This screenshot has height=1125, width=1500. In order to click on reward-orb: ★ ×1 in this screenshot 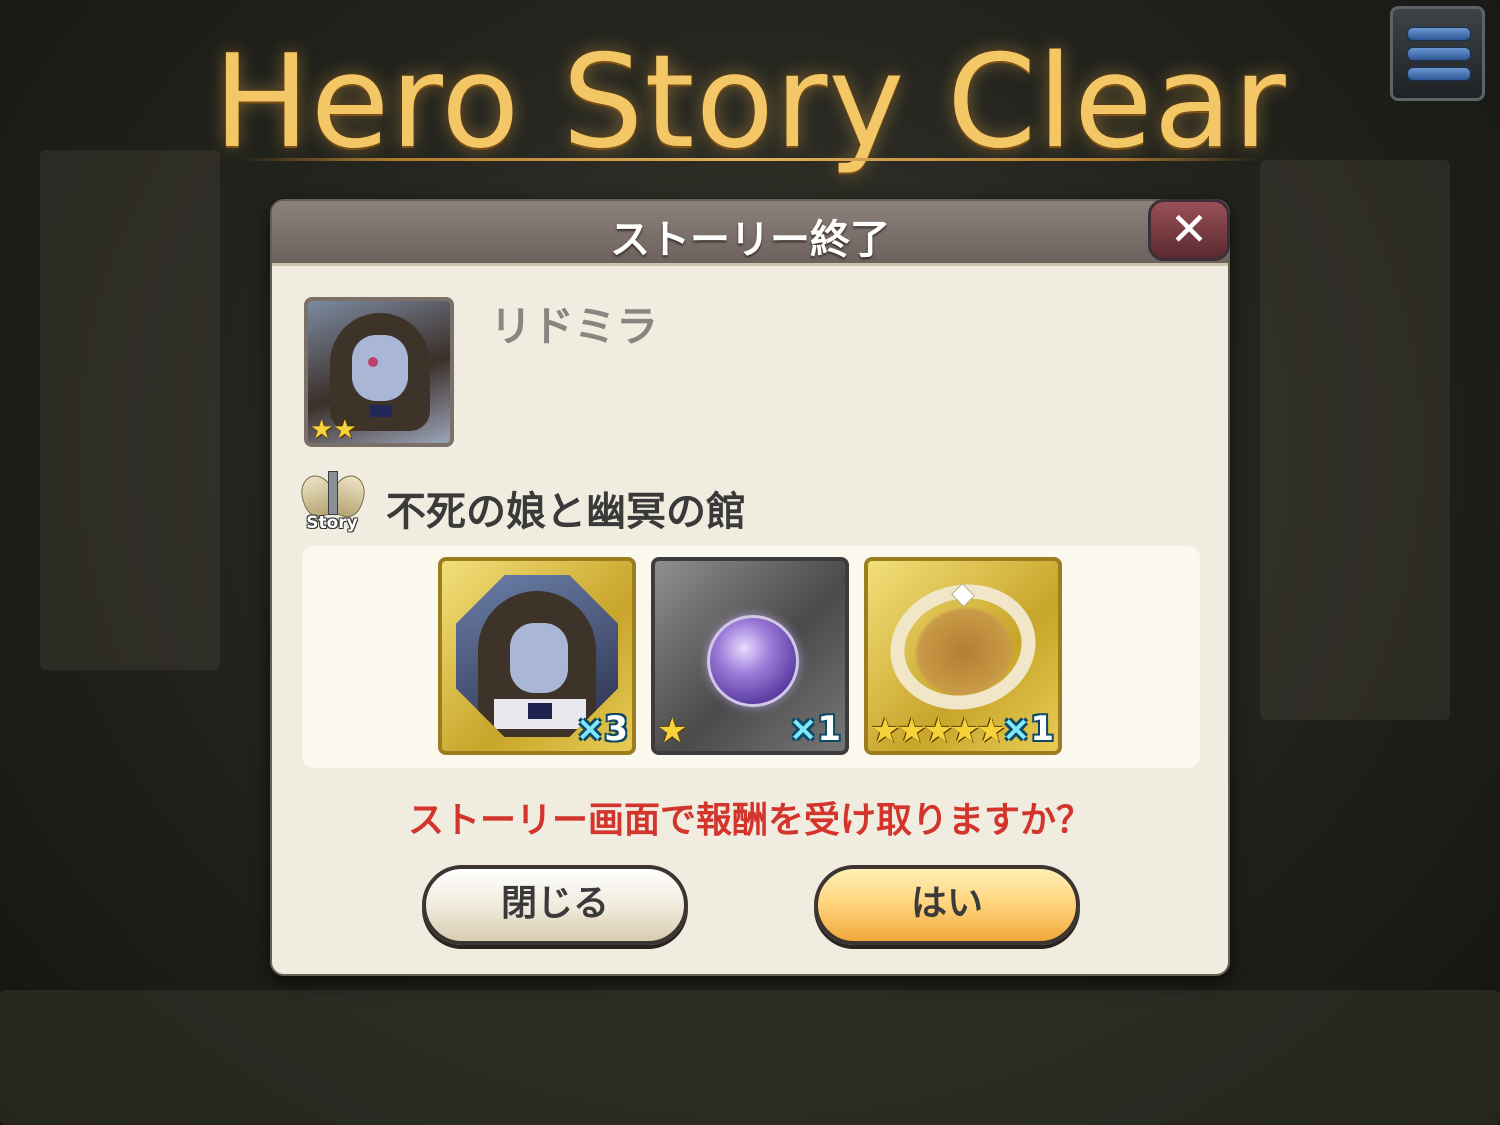, I will do `click(750, 656)`.